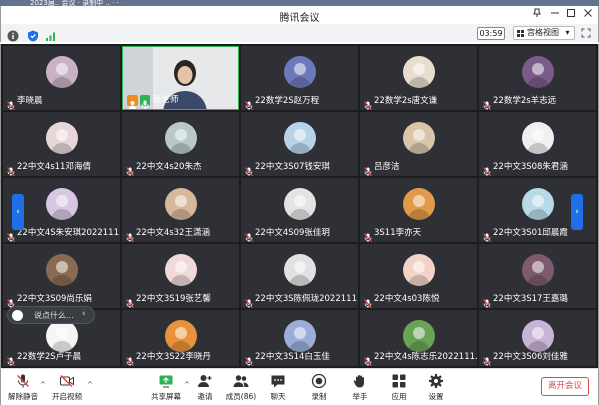  What do you see at coordinates (145, 101) in the screenshot?
I see `speaker-icon` at bounding box center [145, 101].